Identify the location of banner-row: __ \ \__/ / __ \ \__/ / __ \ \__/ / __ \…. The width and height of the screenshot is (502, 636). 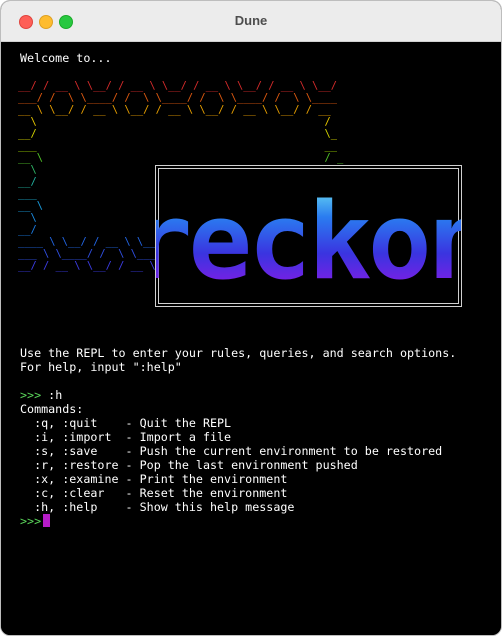
(174, 110).